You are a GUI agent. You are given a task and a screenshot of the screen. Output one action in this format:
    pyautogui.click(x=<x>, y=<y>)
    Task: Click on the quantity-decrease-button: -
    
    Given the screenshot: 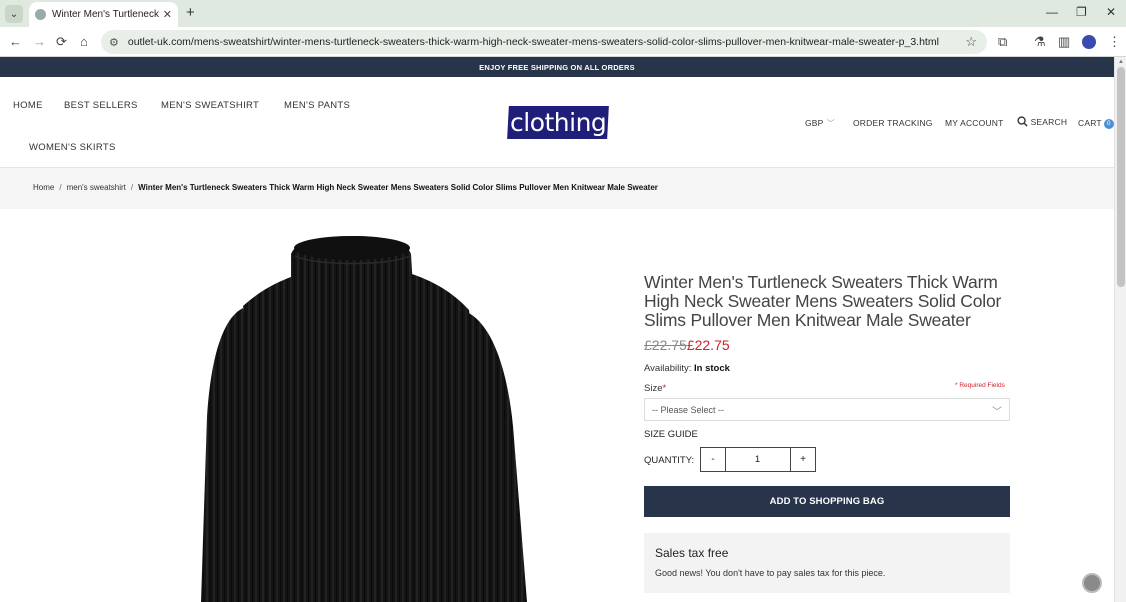 What is the action you would take?
    pyautogui.click(x=713, y=459)
    